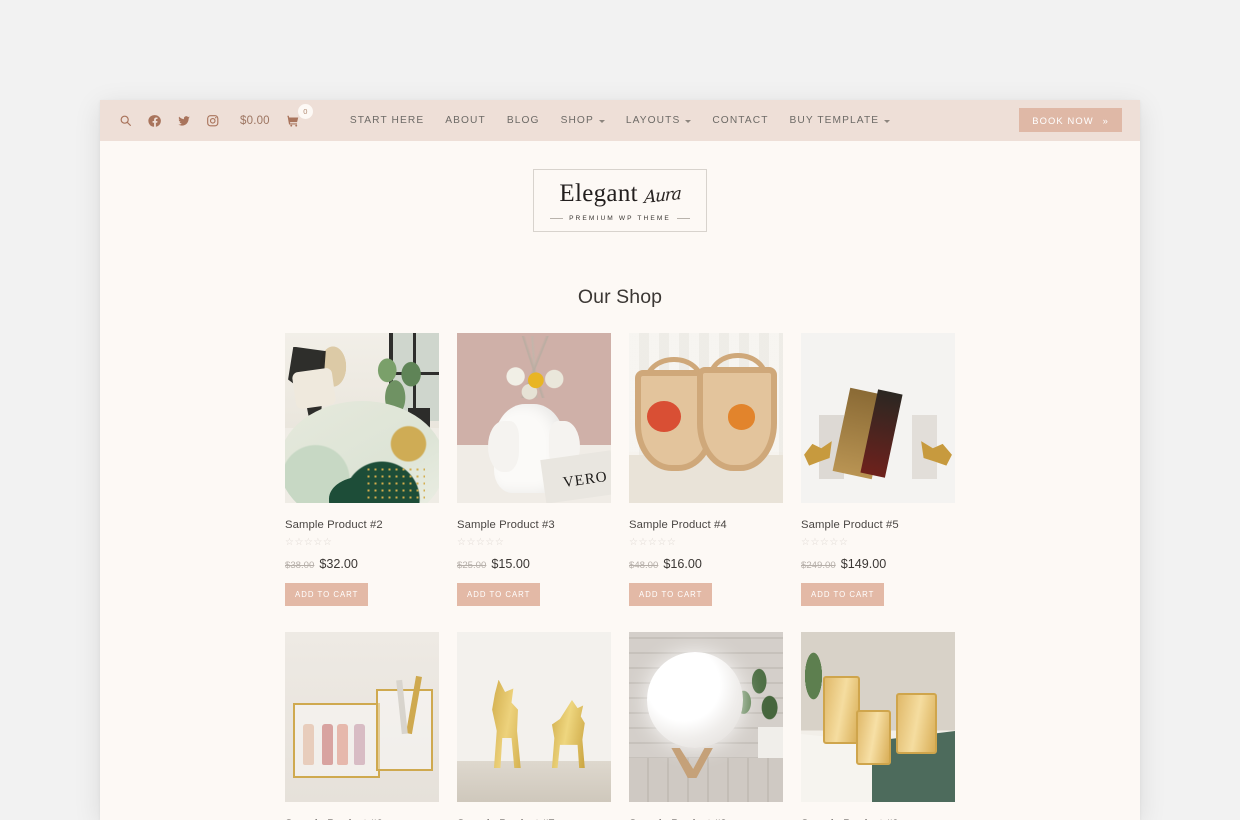 The image size is (1240, 820). I want to click on product-price: $249.00 $149.00, so click(878, 564).